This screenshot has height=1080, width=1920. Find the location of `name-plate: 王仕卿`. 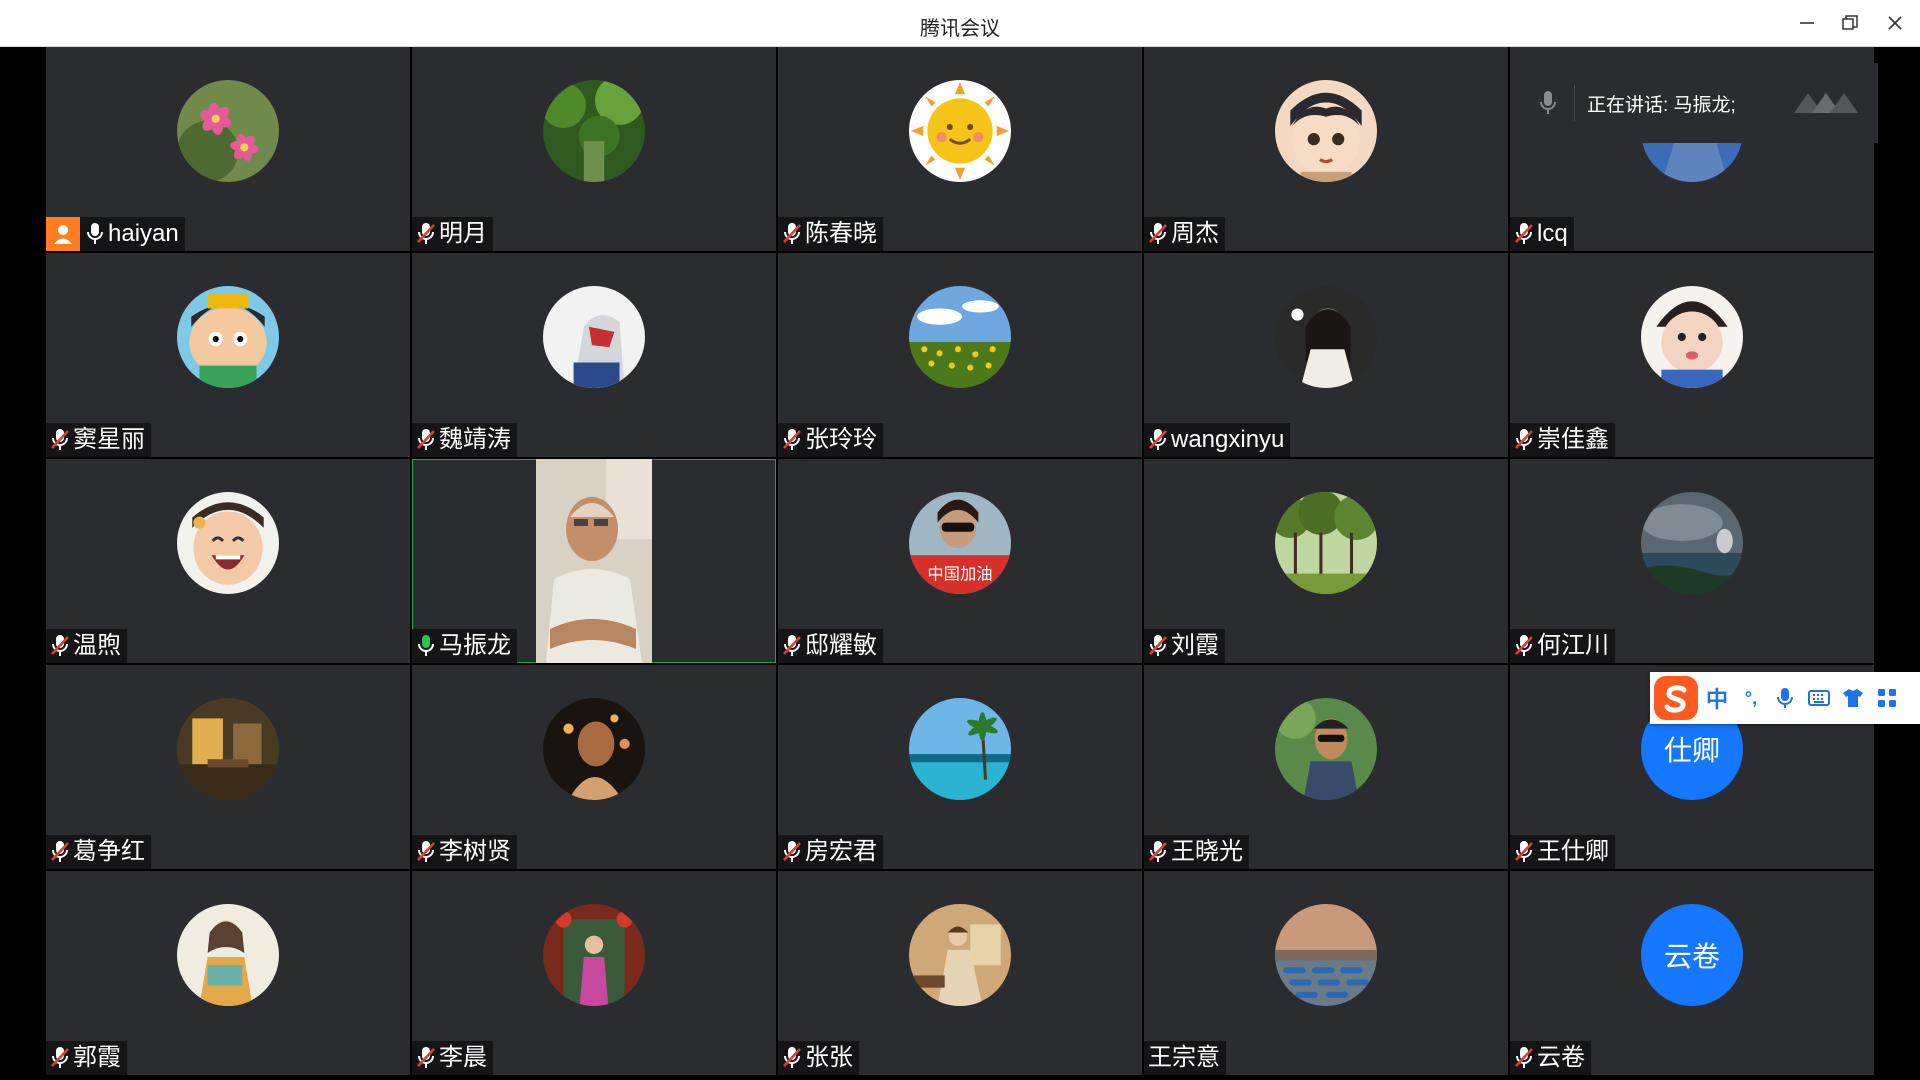

name-plate: 王仕卿 is located at coordinates (1562, 852).